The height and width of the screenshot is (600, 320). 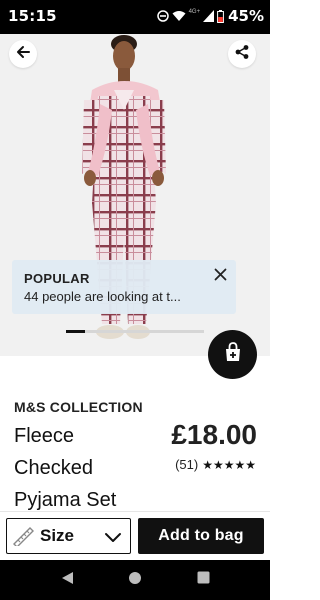 What do you see at coordinates (187, 464) in the screenshot?
I see `review-count: (51)` at bounding box center [187, 464].